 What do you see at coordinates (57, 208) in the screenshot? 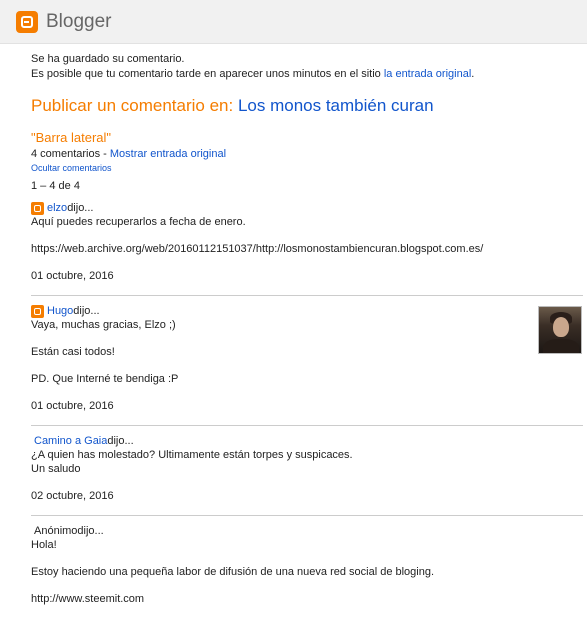
I see `comment-author-link: elzo` at bounding box center [57, 208].